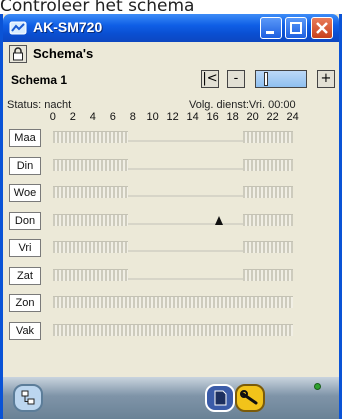  Describe the element at coordinates (171, 54) in the screenshot. I see `schemas-toolbar: Schema's` at that location.